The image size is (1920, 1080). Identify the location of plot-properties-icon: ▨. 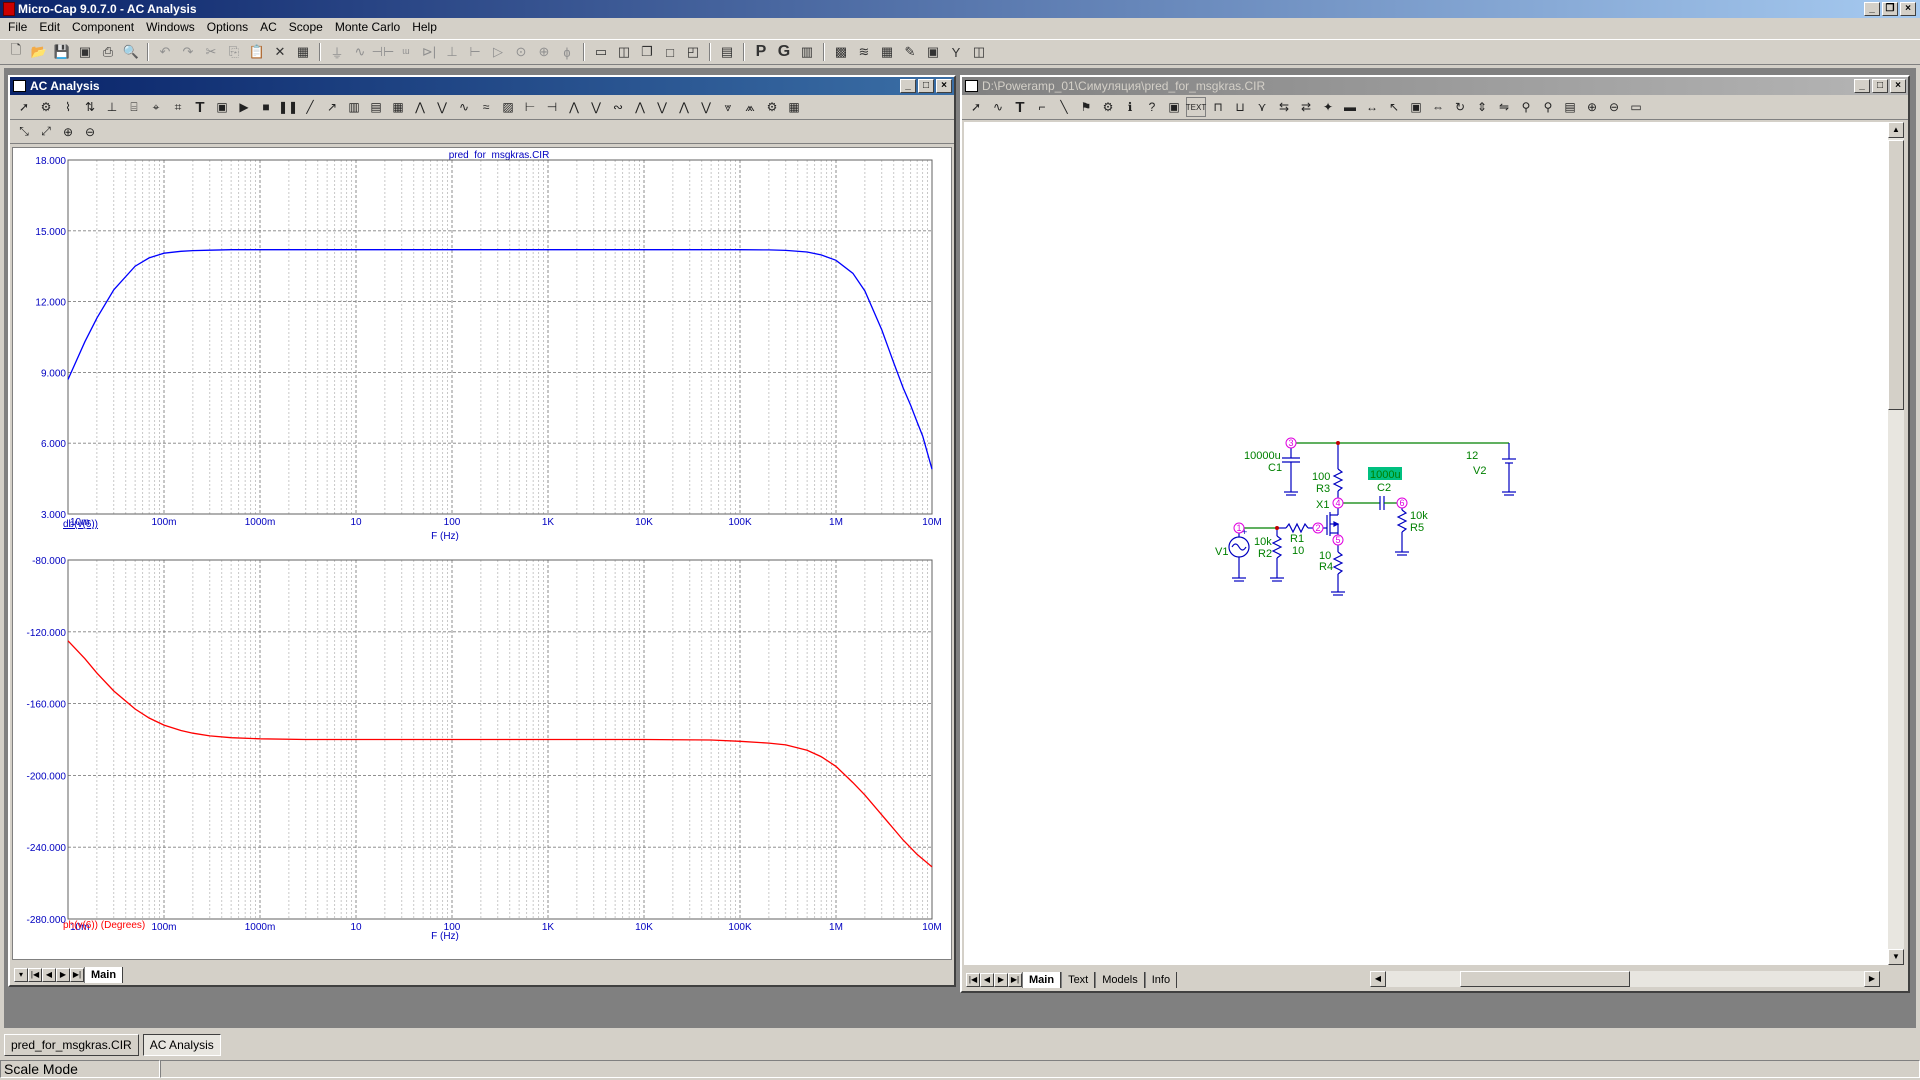
(508, 107).